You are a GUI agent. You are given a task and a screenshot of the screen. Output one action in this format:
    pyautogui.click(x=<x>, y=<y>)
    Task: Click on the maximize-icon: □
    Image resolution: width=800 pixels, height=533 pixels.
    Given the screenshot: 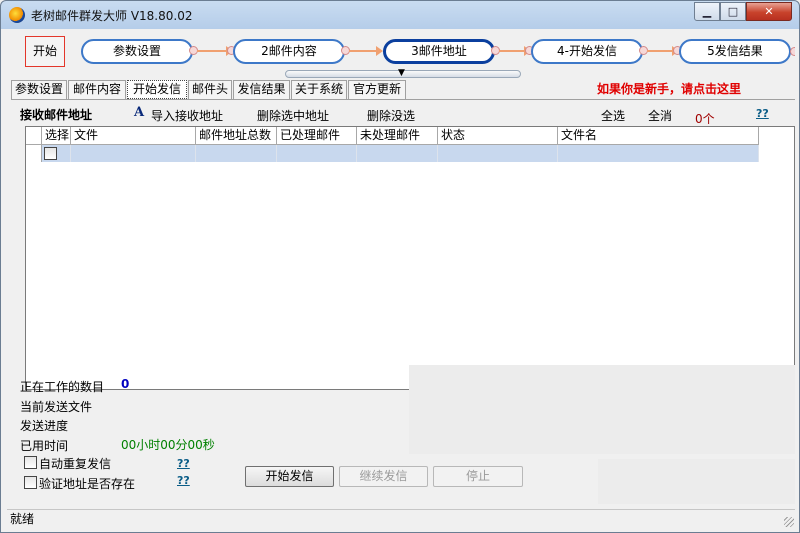 What is the action you would take?
    pyautogui.click(x=733, y=11)
    